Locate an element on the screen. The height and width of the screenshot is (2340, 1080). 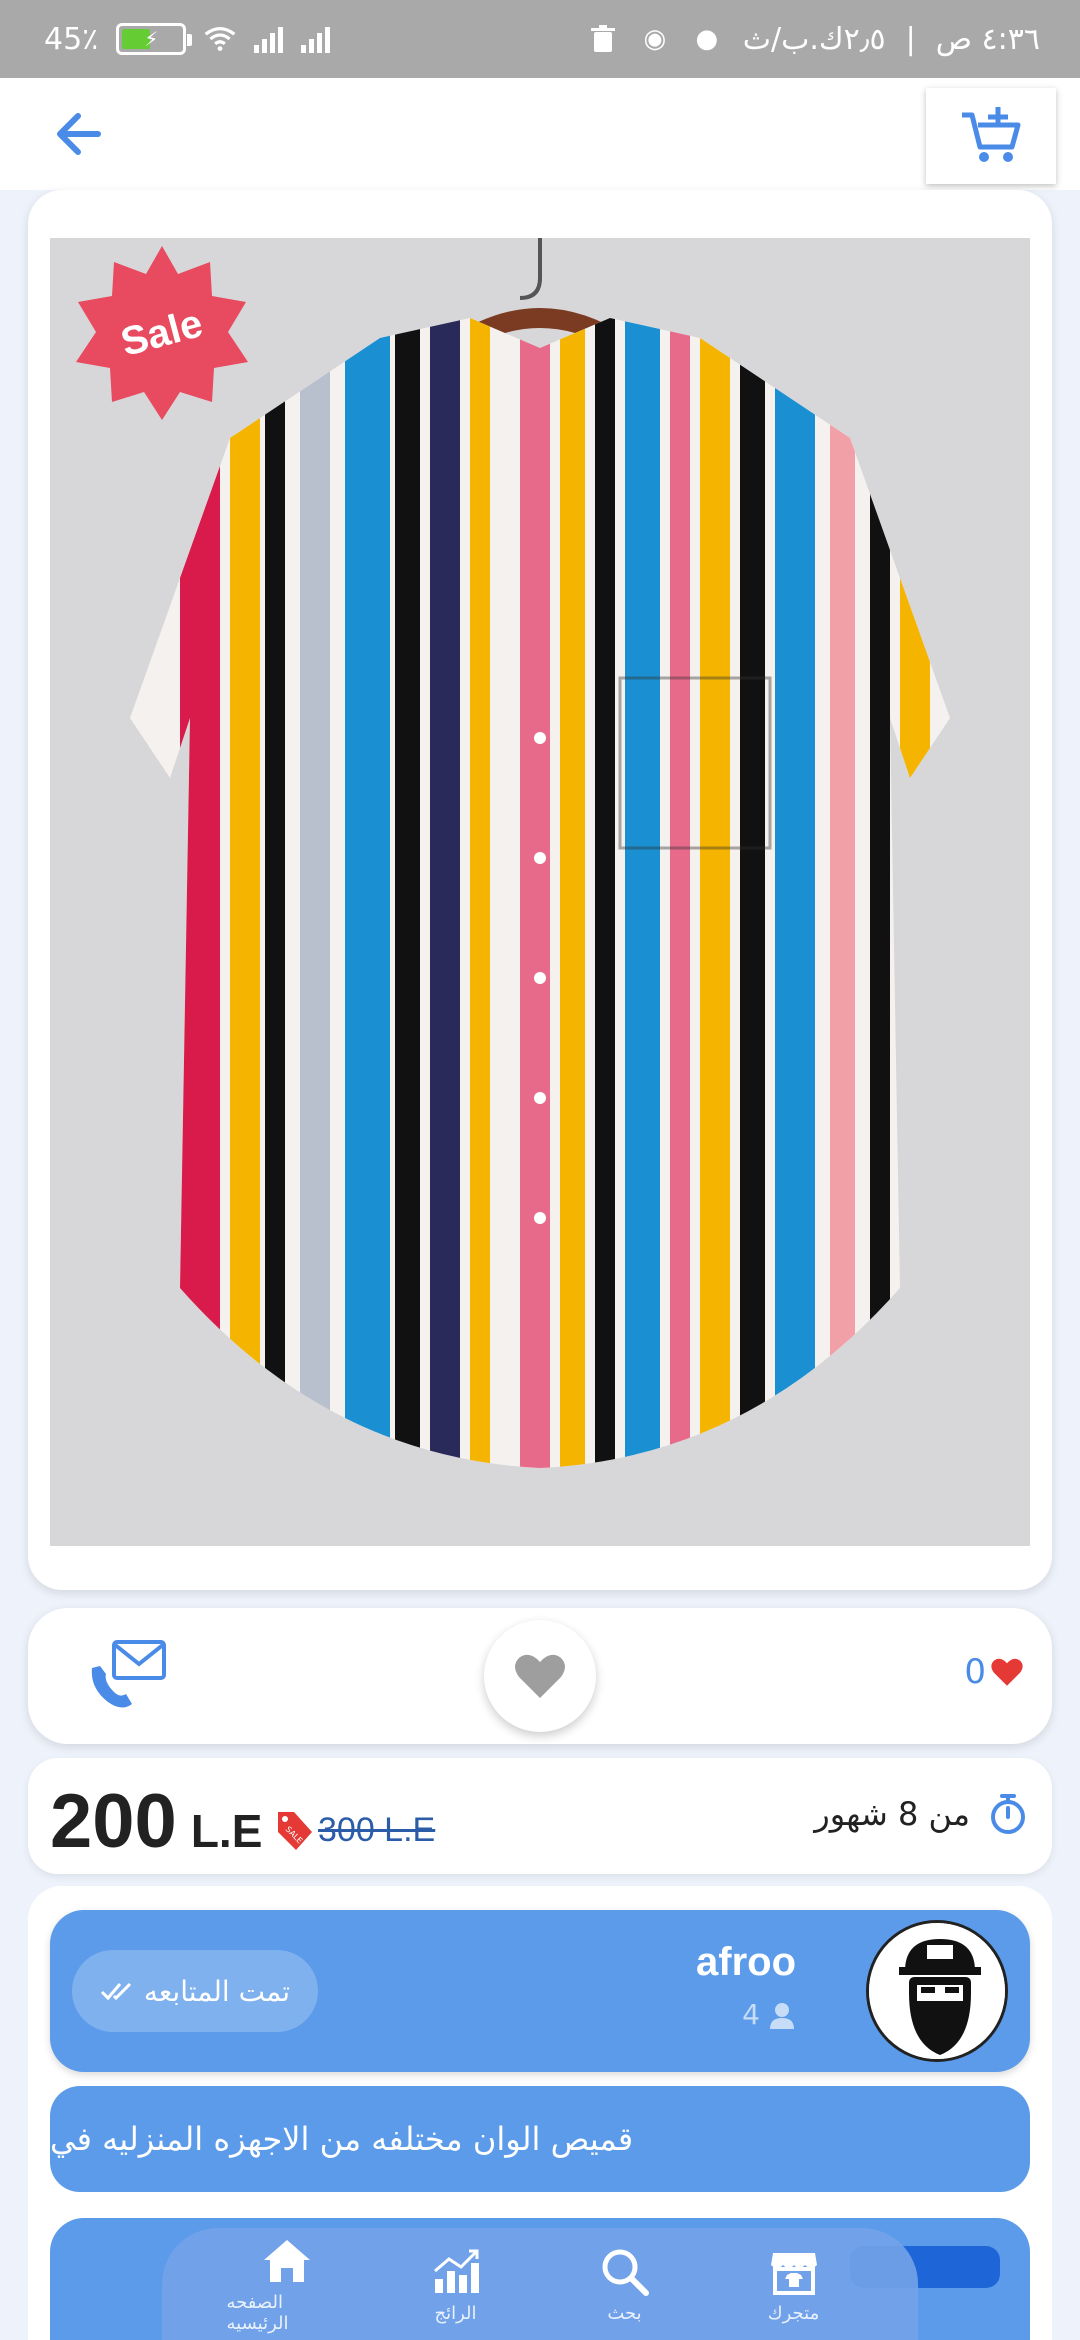
posted-time: من 8 شهور is located at coordinates (921, 1814).